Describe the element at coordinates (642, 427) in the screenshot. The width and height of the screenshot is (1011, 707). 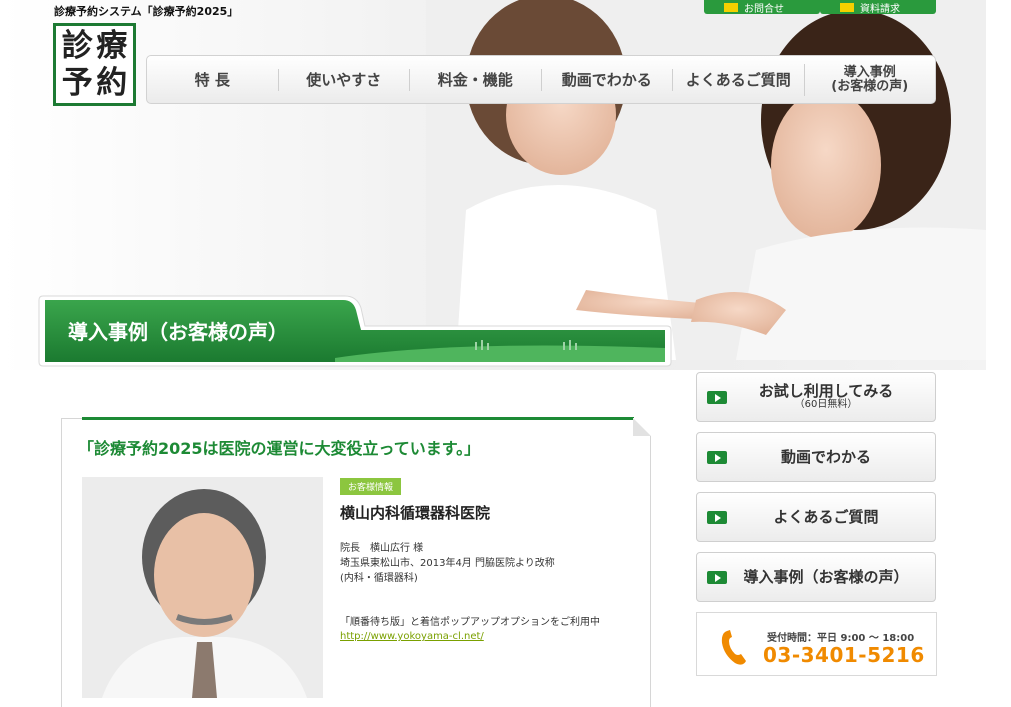
I see `card-corner-fold` at that location.